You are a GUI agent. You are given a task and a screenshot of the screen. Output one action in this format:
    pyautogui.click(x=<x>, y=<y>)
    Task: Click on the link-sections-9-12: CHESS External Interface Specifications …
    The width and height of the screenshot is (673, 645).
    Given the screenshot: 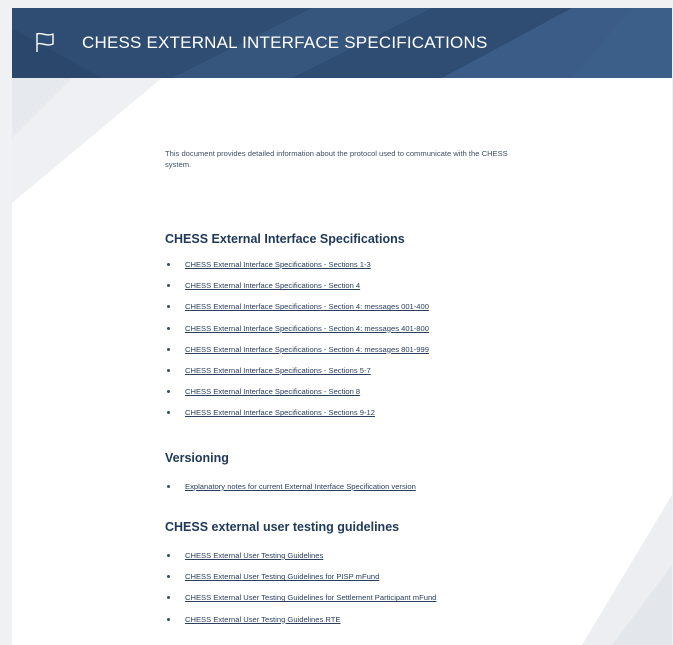 What is the action you would take?
    pyautogui.click(x=280, y=413)
    